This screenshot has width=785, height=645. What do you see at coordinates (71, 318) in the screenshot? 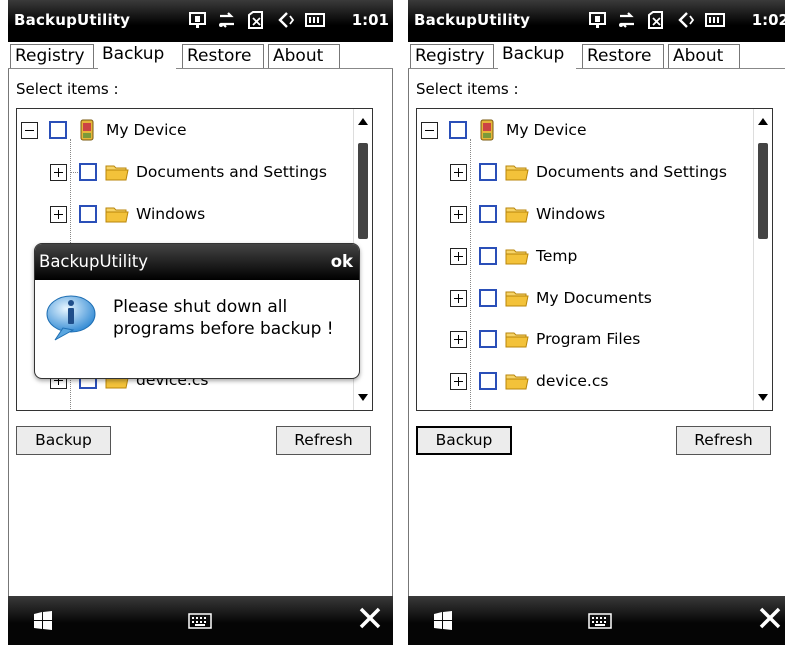
I see `info-icon` at bounding box center [71, 318].